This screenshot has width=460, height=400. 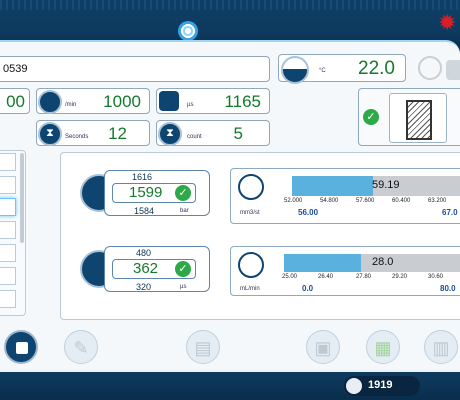 What do you see at coordinates (146, 192) in the screenshot?
I see `pressure-value: 1599` at bounding box center [146, 192].